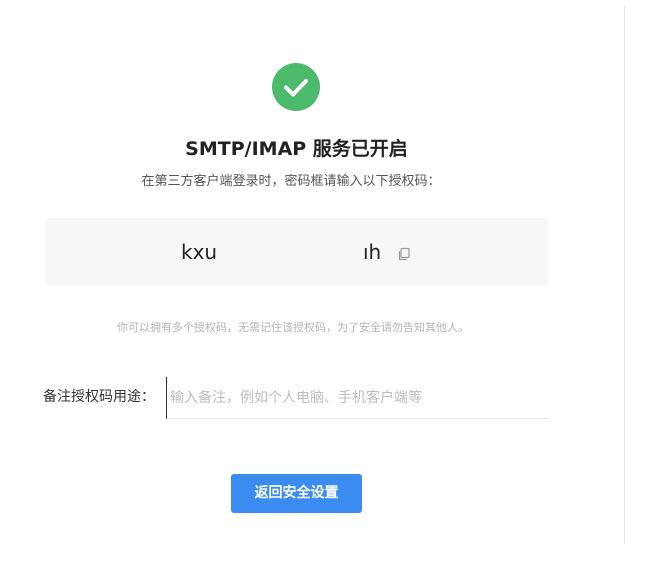  Describe the element at coordinates (296, 251) in the screenshot. I see `auth-code-box: kxu ıh` at that location.